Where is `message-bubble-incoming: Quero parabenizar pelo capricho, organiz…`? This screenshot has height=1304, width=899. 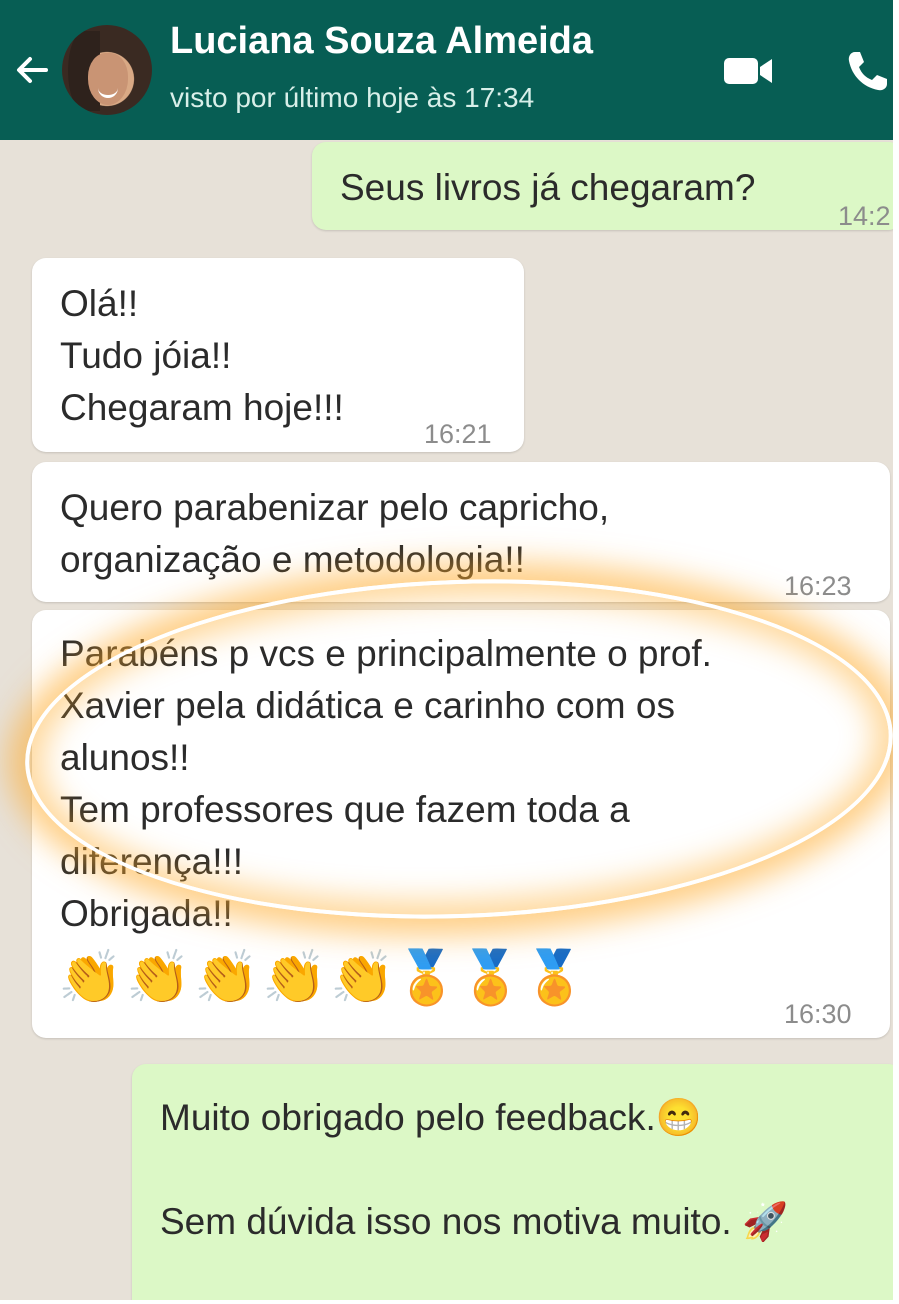
message-bubble-incoming: Quero parabenizar pelo capricho, organiz… is located at coordinates (461, 532).